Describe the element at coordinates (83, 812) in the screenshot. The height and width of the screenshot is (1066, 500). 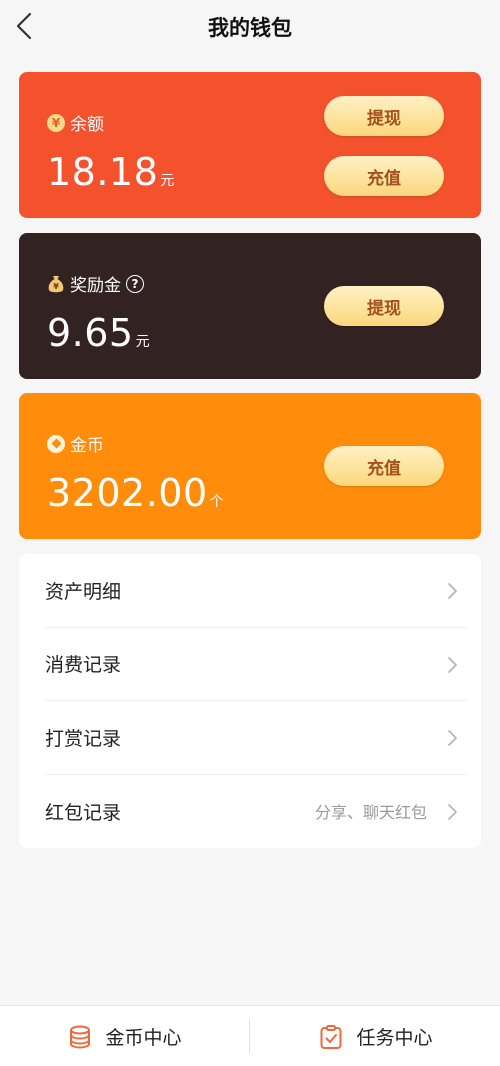
I see `menu-item-label: 红包记录` at that location.